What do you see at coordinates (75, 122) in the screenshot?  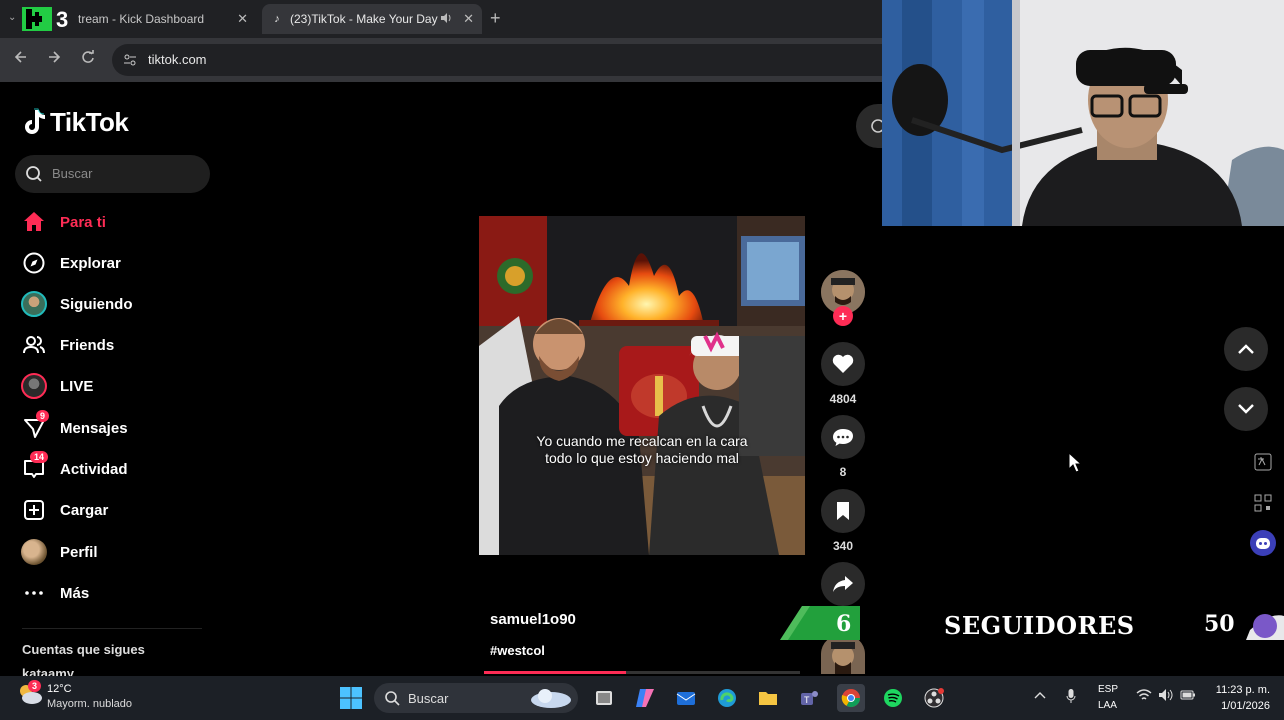 I see `tiktok-logo: TikTok` at bounding box center [75, 122].